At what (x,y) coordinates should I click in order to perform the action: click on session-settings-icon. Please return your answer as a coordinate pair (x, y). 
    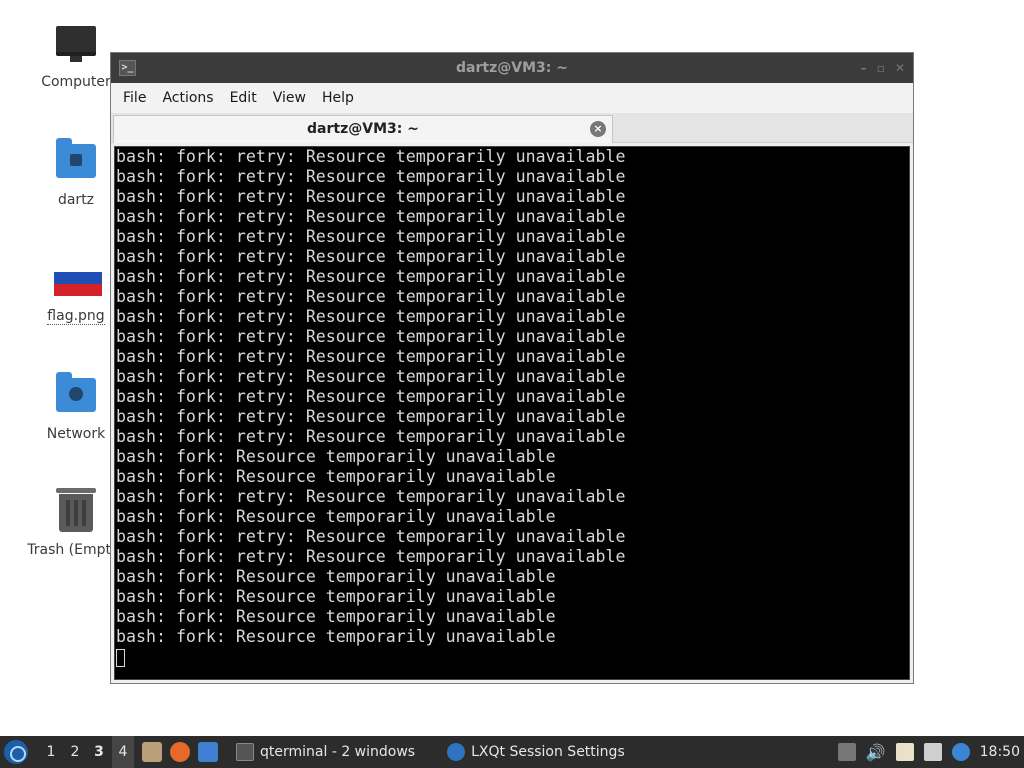
    Looking at the image, I should click on (456, 752).